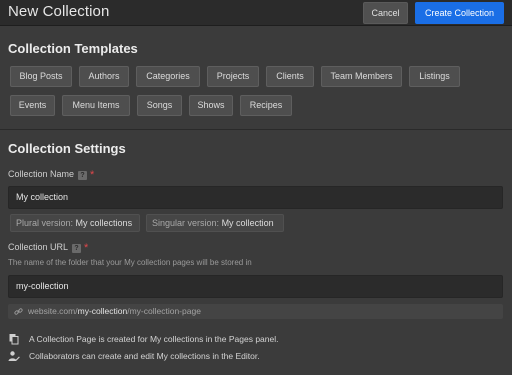  What do you see at coordinates (45, 223) in the screenshot?
I see `plural-prefix: Plural version:` at bounding box center [45, 223].